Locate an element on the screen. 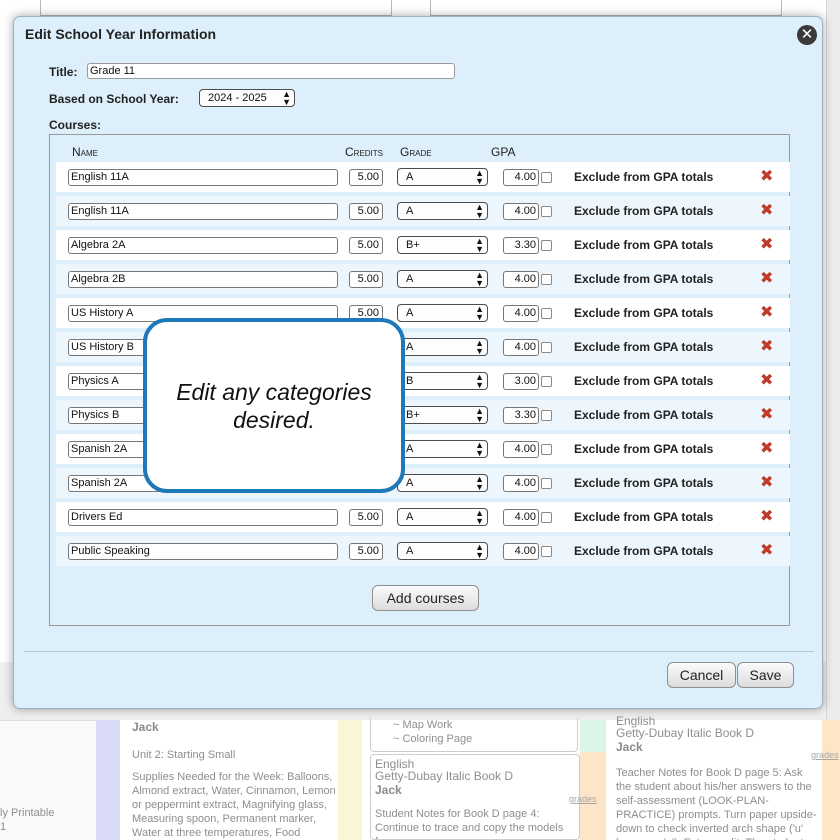 The height and width of the screenshot is (840, 840). bg-top-panel-right is located at coordinates (606, 8).